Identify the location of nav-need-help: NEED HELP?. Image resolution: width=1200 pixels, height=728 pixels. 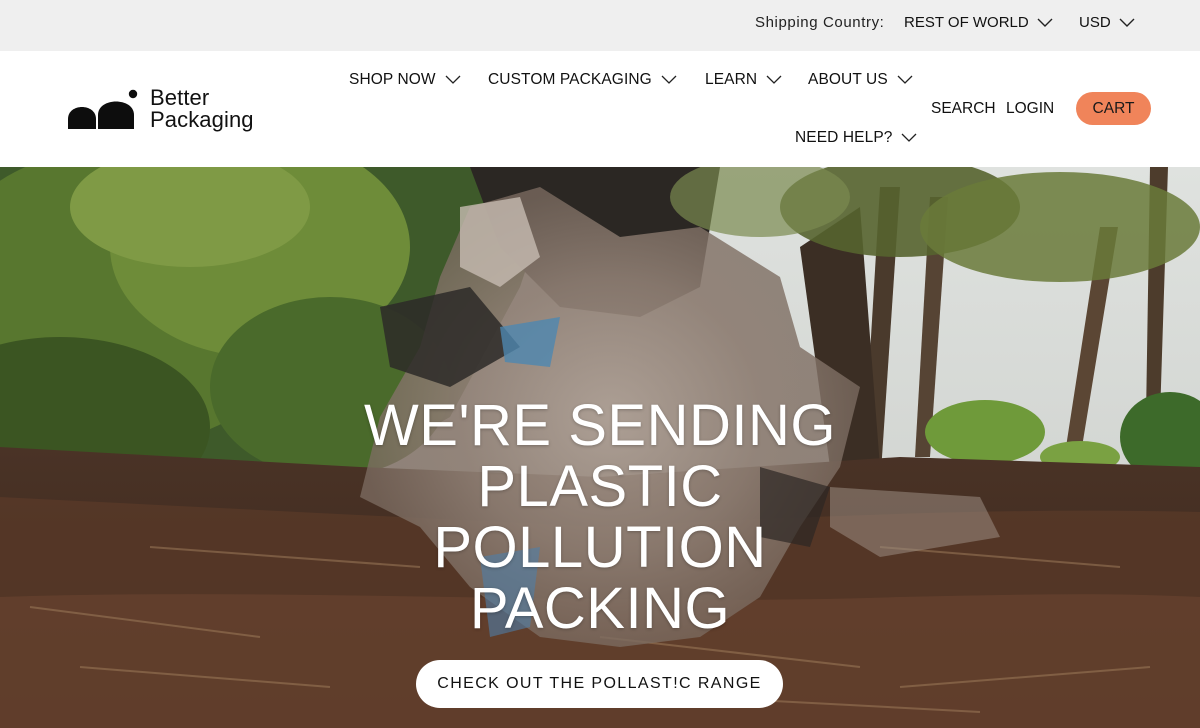
(856, 138).